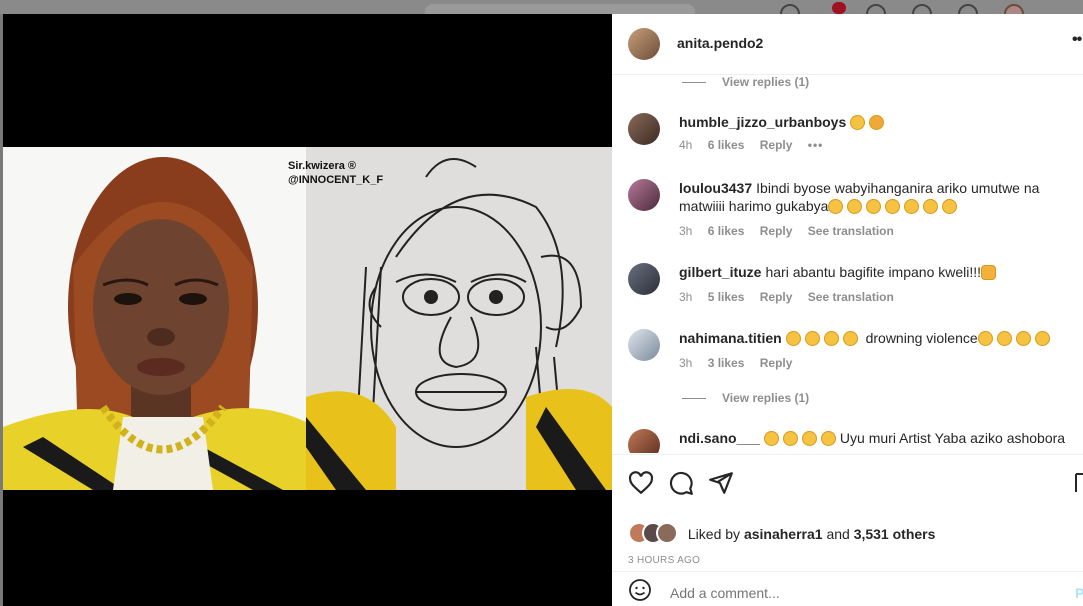 The height and width of the screenshot is (606, 1083). What do you see at coordinates (1079, 483) in the screenshot?
I see `bookmark-icon` at bounding box center [1079, 483].